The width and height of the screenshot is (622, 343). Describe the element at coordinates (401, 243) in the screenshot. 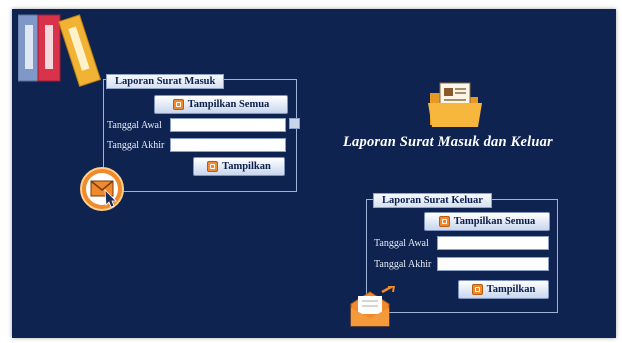

I see `surat-keluar-start-label: Tanggal Awal` at that location.